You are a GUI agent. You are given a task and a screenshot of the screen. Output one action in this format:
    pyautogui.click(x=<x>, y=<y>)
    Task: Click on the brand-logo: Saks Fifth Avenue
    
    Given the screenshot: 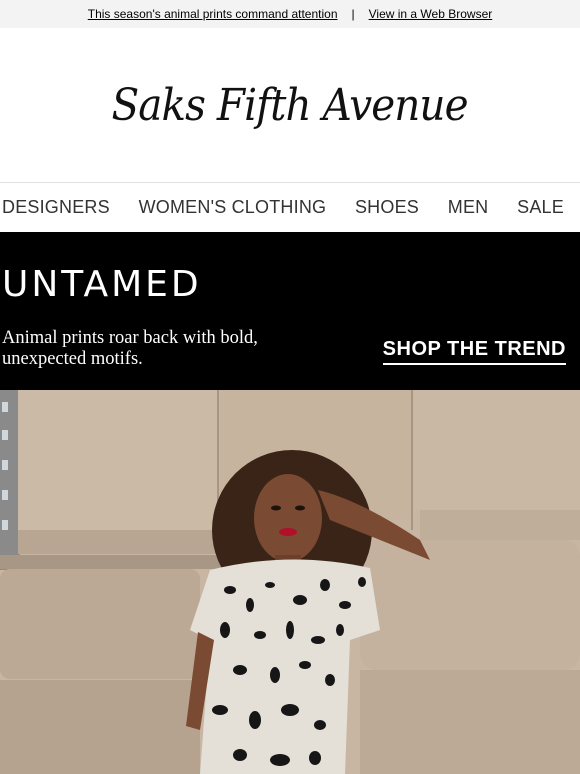 What is the action you would take?
    pyautogui.click(x=290, y=105)
    